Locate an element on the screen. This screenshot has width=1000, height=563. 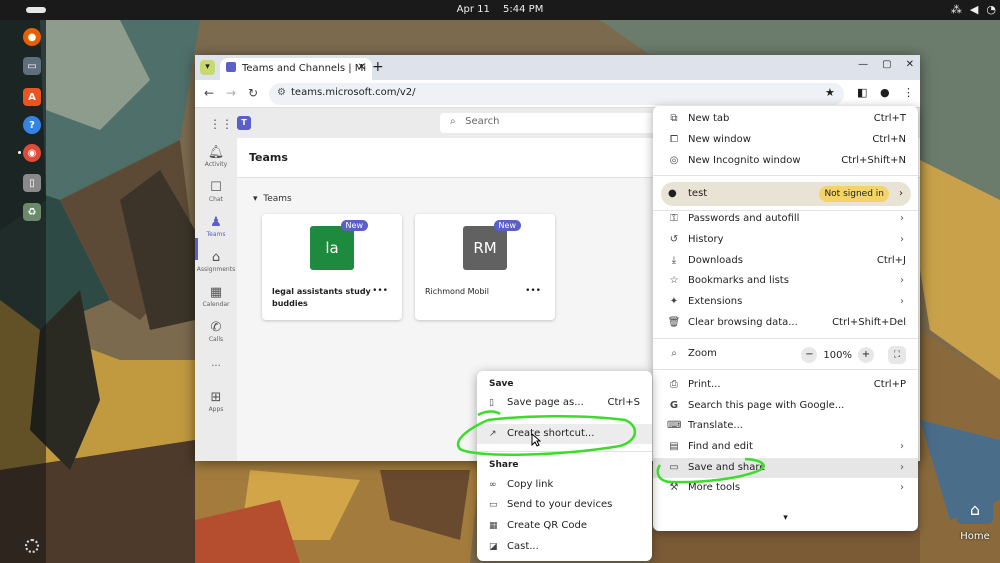
submenu-item-send-devices: ▭ Send to your devices is located at coordinates (564, 505).